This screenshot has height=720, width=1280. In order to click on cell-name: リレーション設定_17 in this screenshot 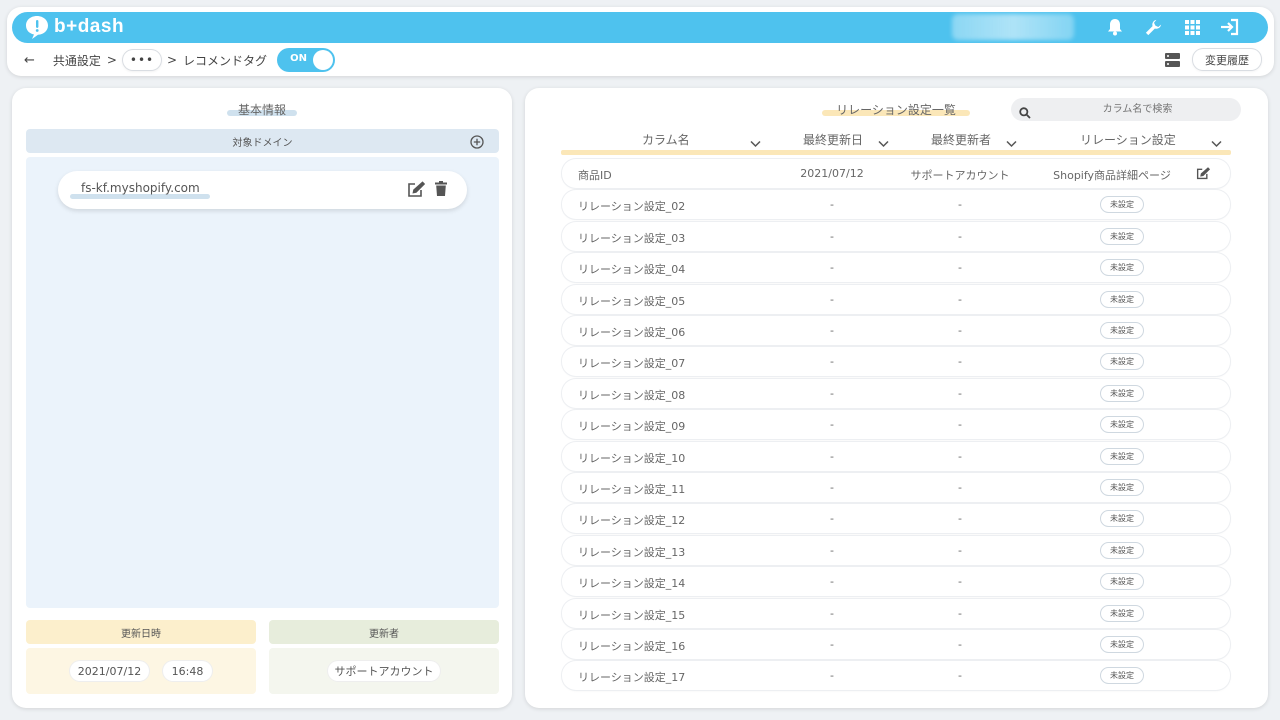, I will do `click(632, 678)`.